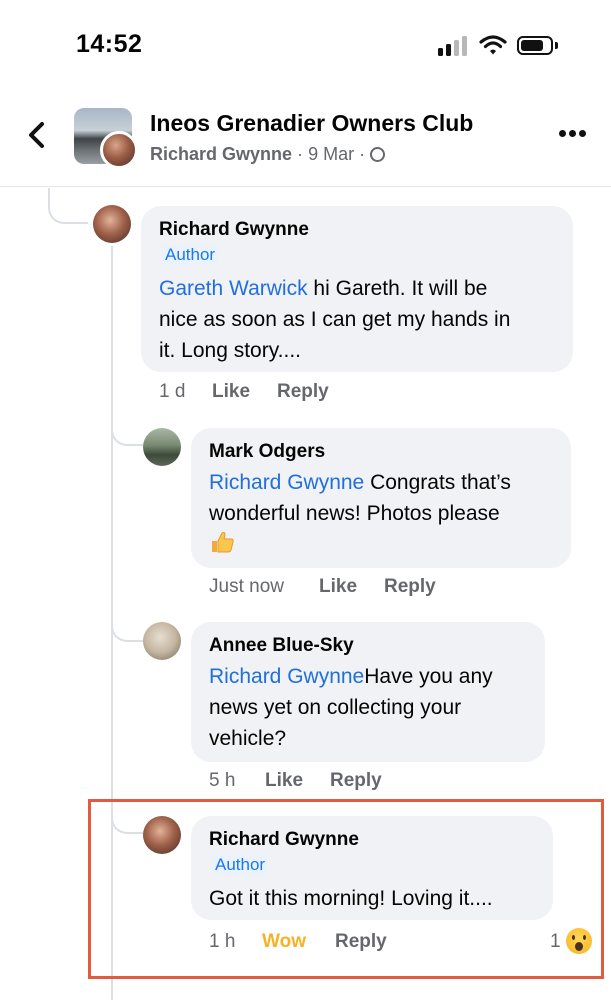 The width and height of the screenshot is (611, 1000). Describe the element at coordinates (246, 587) in the screenshot. I see `comment-time: Just now` at that location.